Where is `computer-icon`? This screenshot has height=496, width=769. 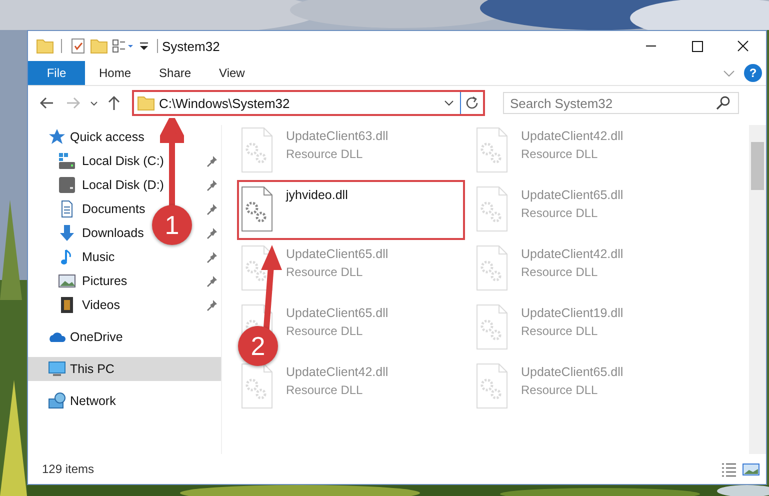
computer-icon is located at coordinates (57, 369).